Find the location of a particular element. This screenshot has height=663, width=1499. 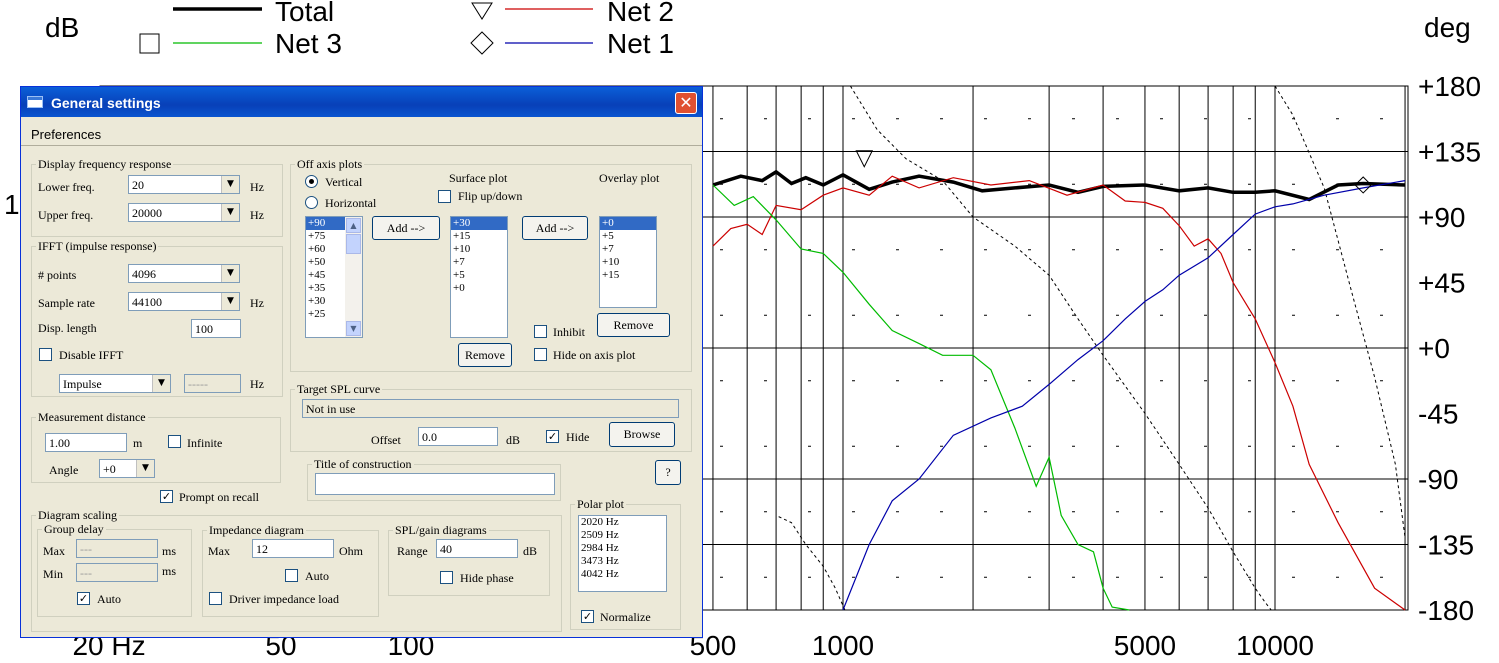

polar-list: 2020 Hz 2509 Hz 2984 Hz 3473 Hz 4042 Hz is located at coordinates (622, 553).